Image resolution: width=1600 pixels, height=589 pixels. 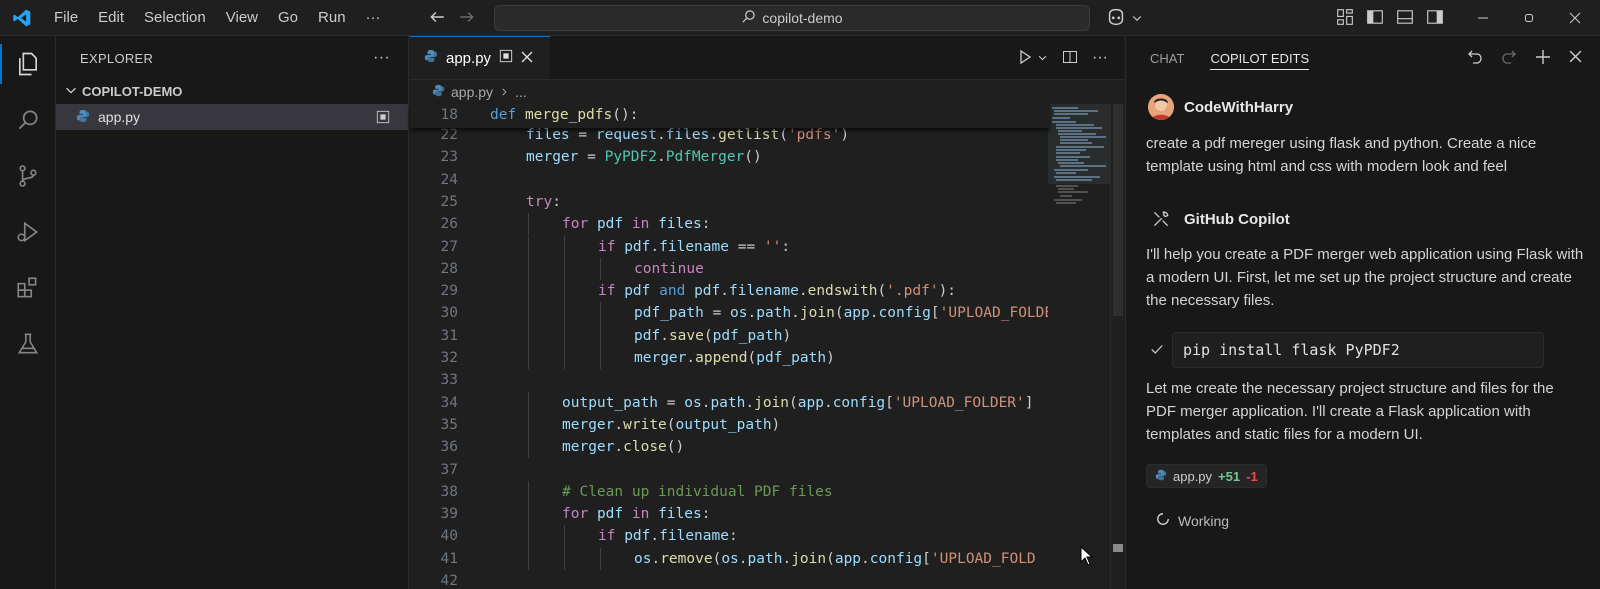 What do you see at coordinates (730, 514) in the screenshot?
I see `code-line: 39 for pdf in files:` at bounding box center [730, 514].